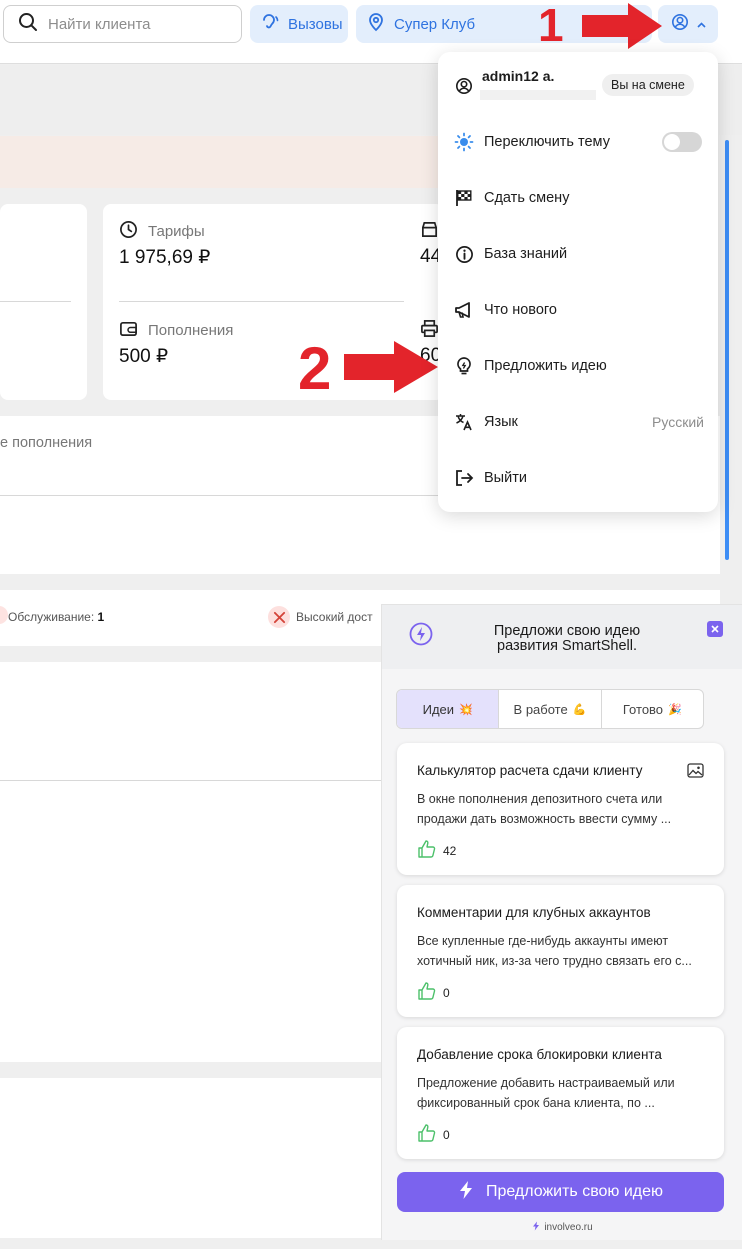 The height and width of the screenshot is (1249, 742). What do you see at coordinates (518, 76) in the screenshot?
I see `menu-username: admin12 a.` at bounding box center [518, 76].